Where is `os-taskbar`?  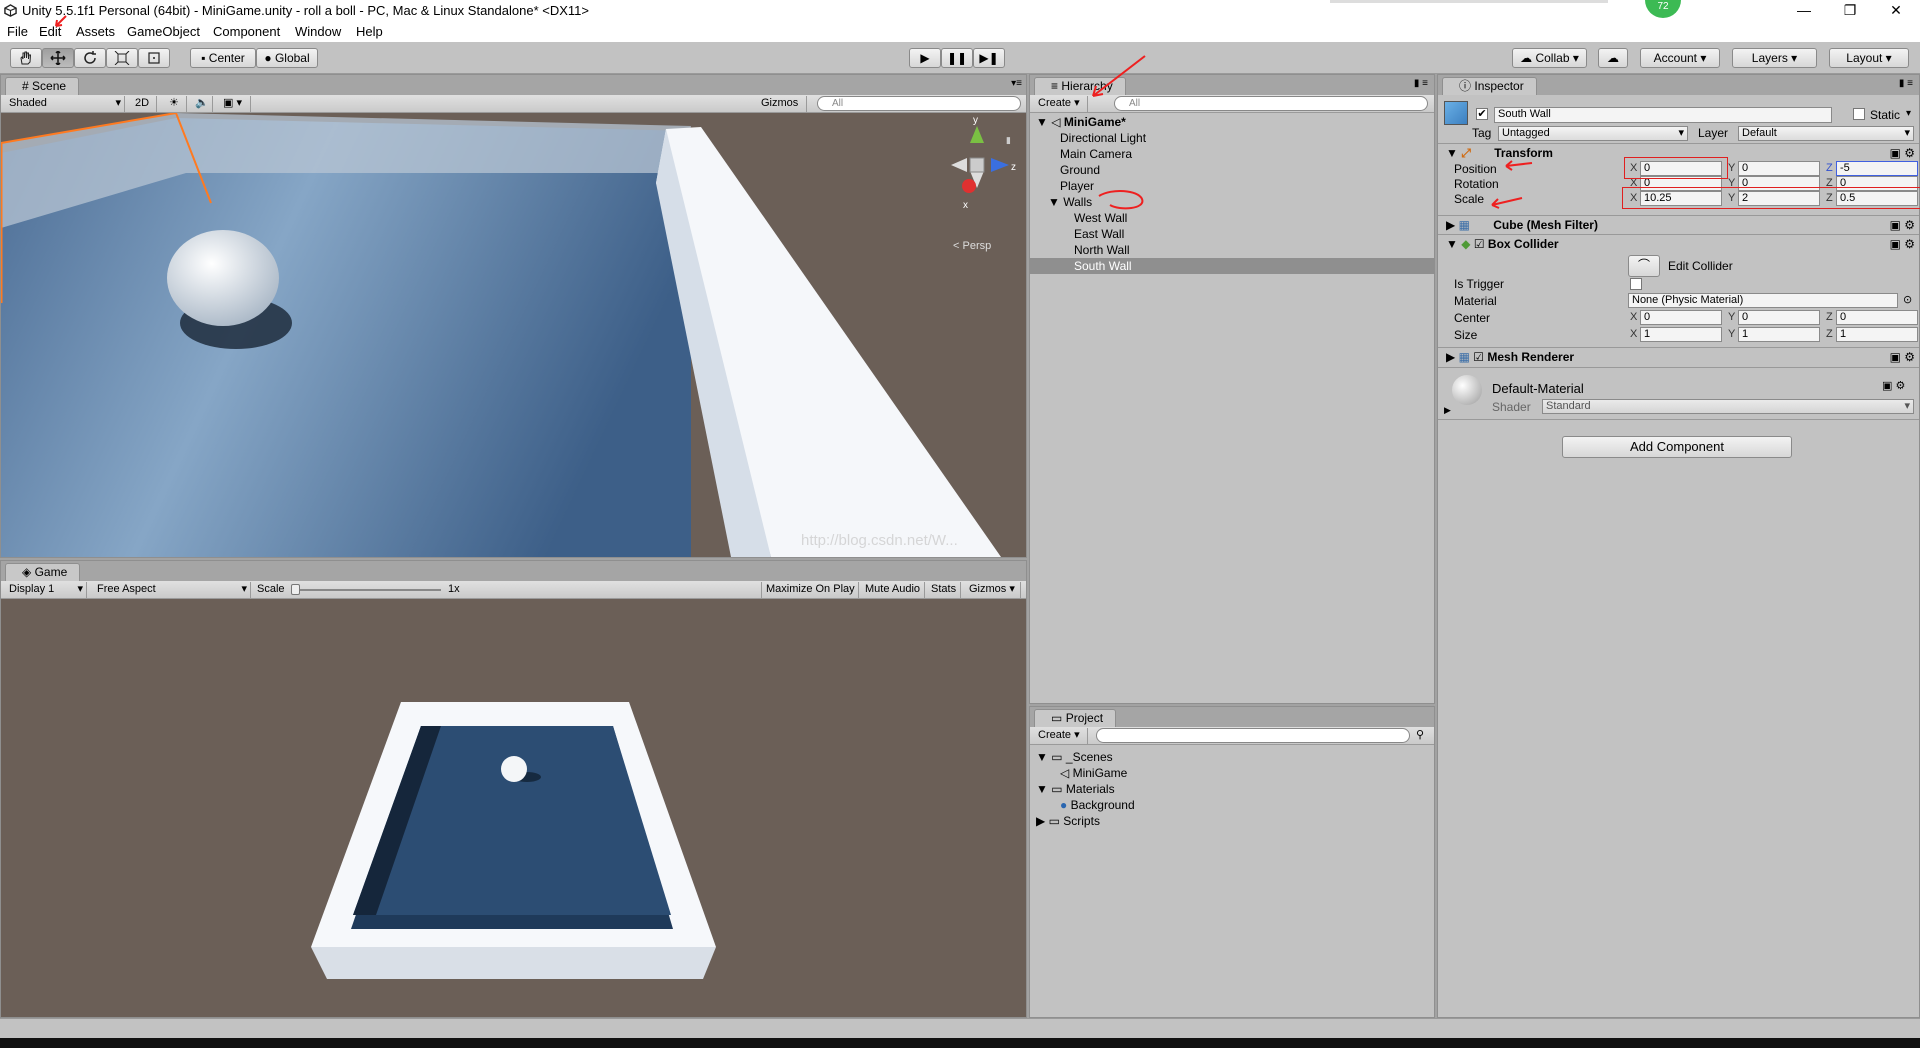 os-taskbar is located at coordinates (960, 1043).